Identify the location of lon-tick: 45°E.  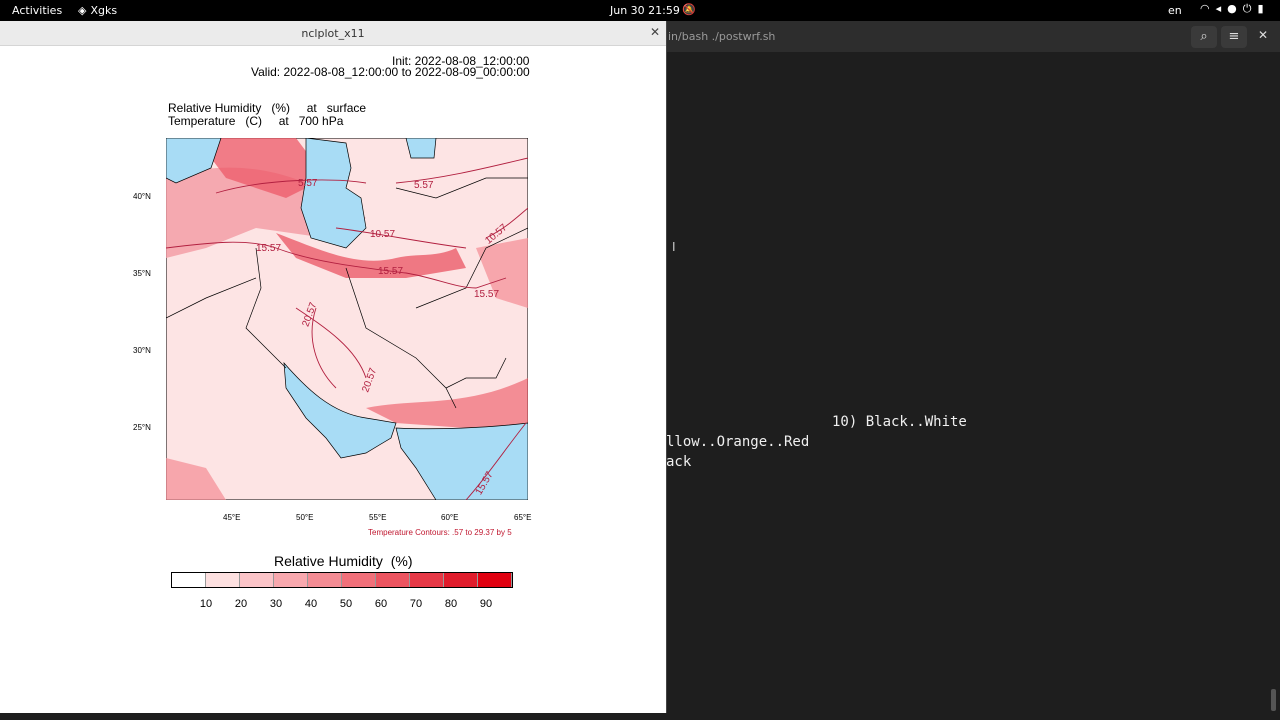
(232, 517).